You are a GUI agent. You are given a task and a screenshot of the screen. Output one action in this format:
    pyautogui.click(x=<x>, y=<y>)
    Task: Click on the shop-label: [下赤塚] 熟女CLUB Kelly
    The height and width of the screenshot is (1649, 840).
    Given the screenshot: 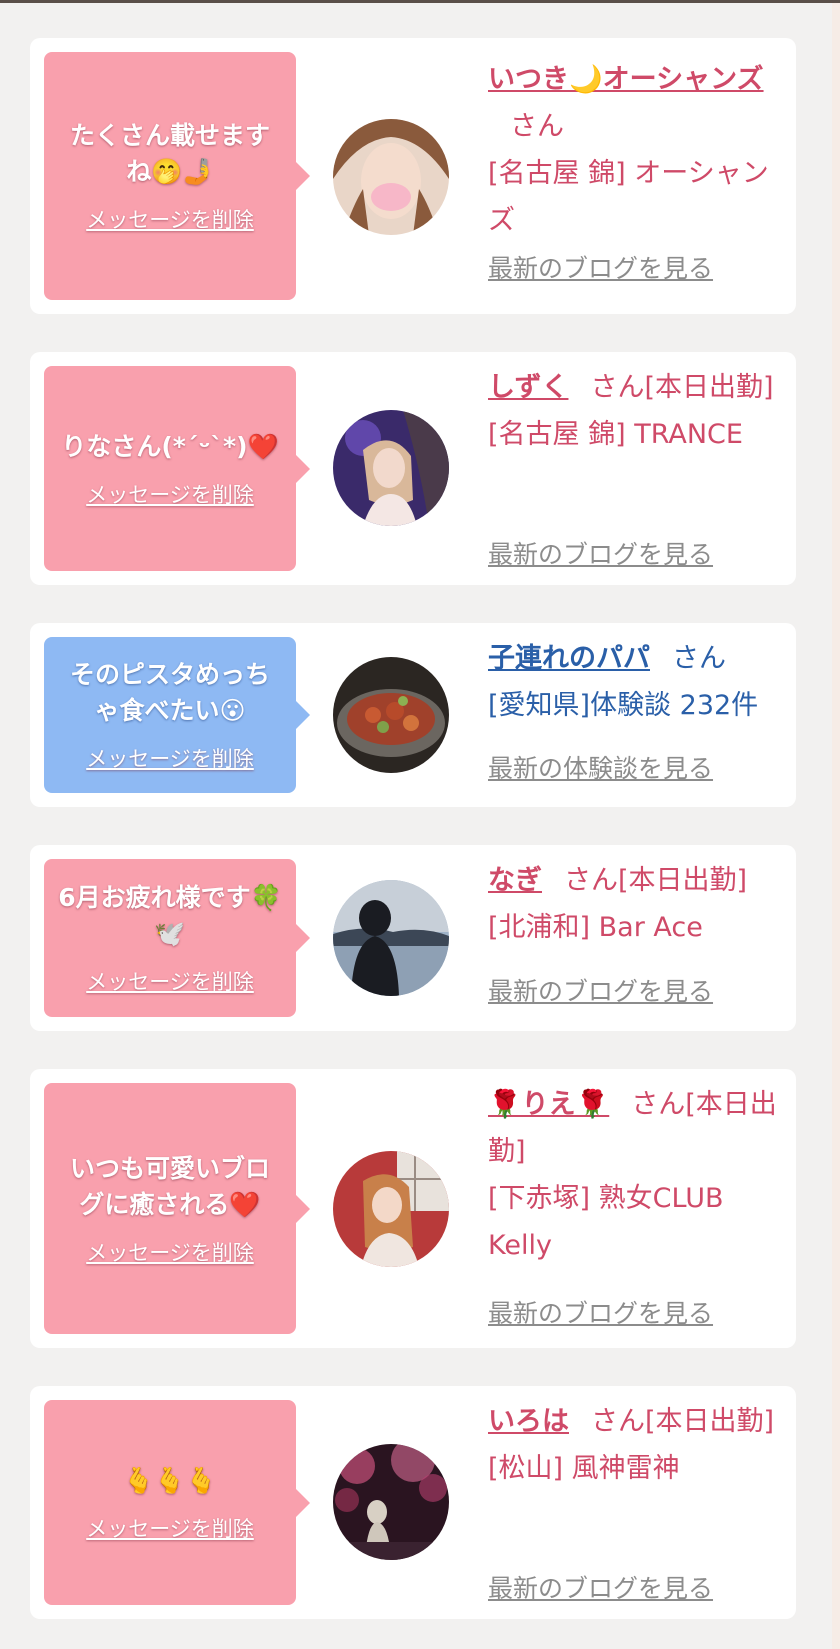 What is the action you would take?
    pyautogui.click(x=606, y=1222)
    